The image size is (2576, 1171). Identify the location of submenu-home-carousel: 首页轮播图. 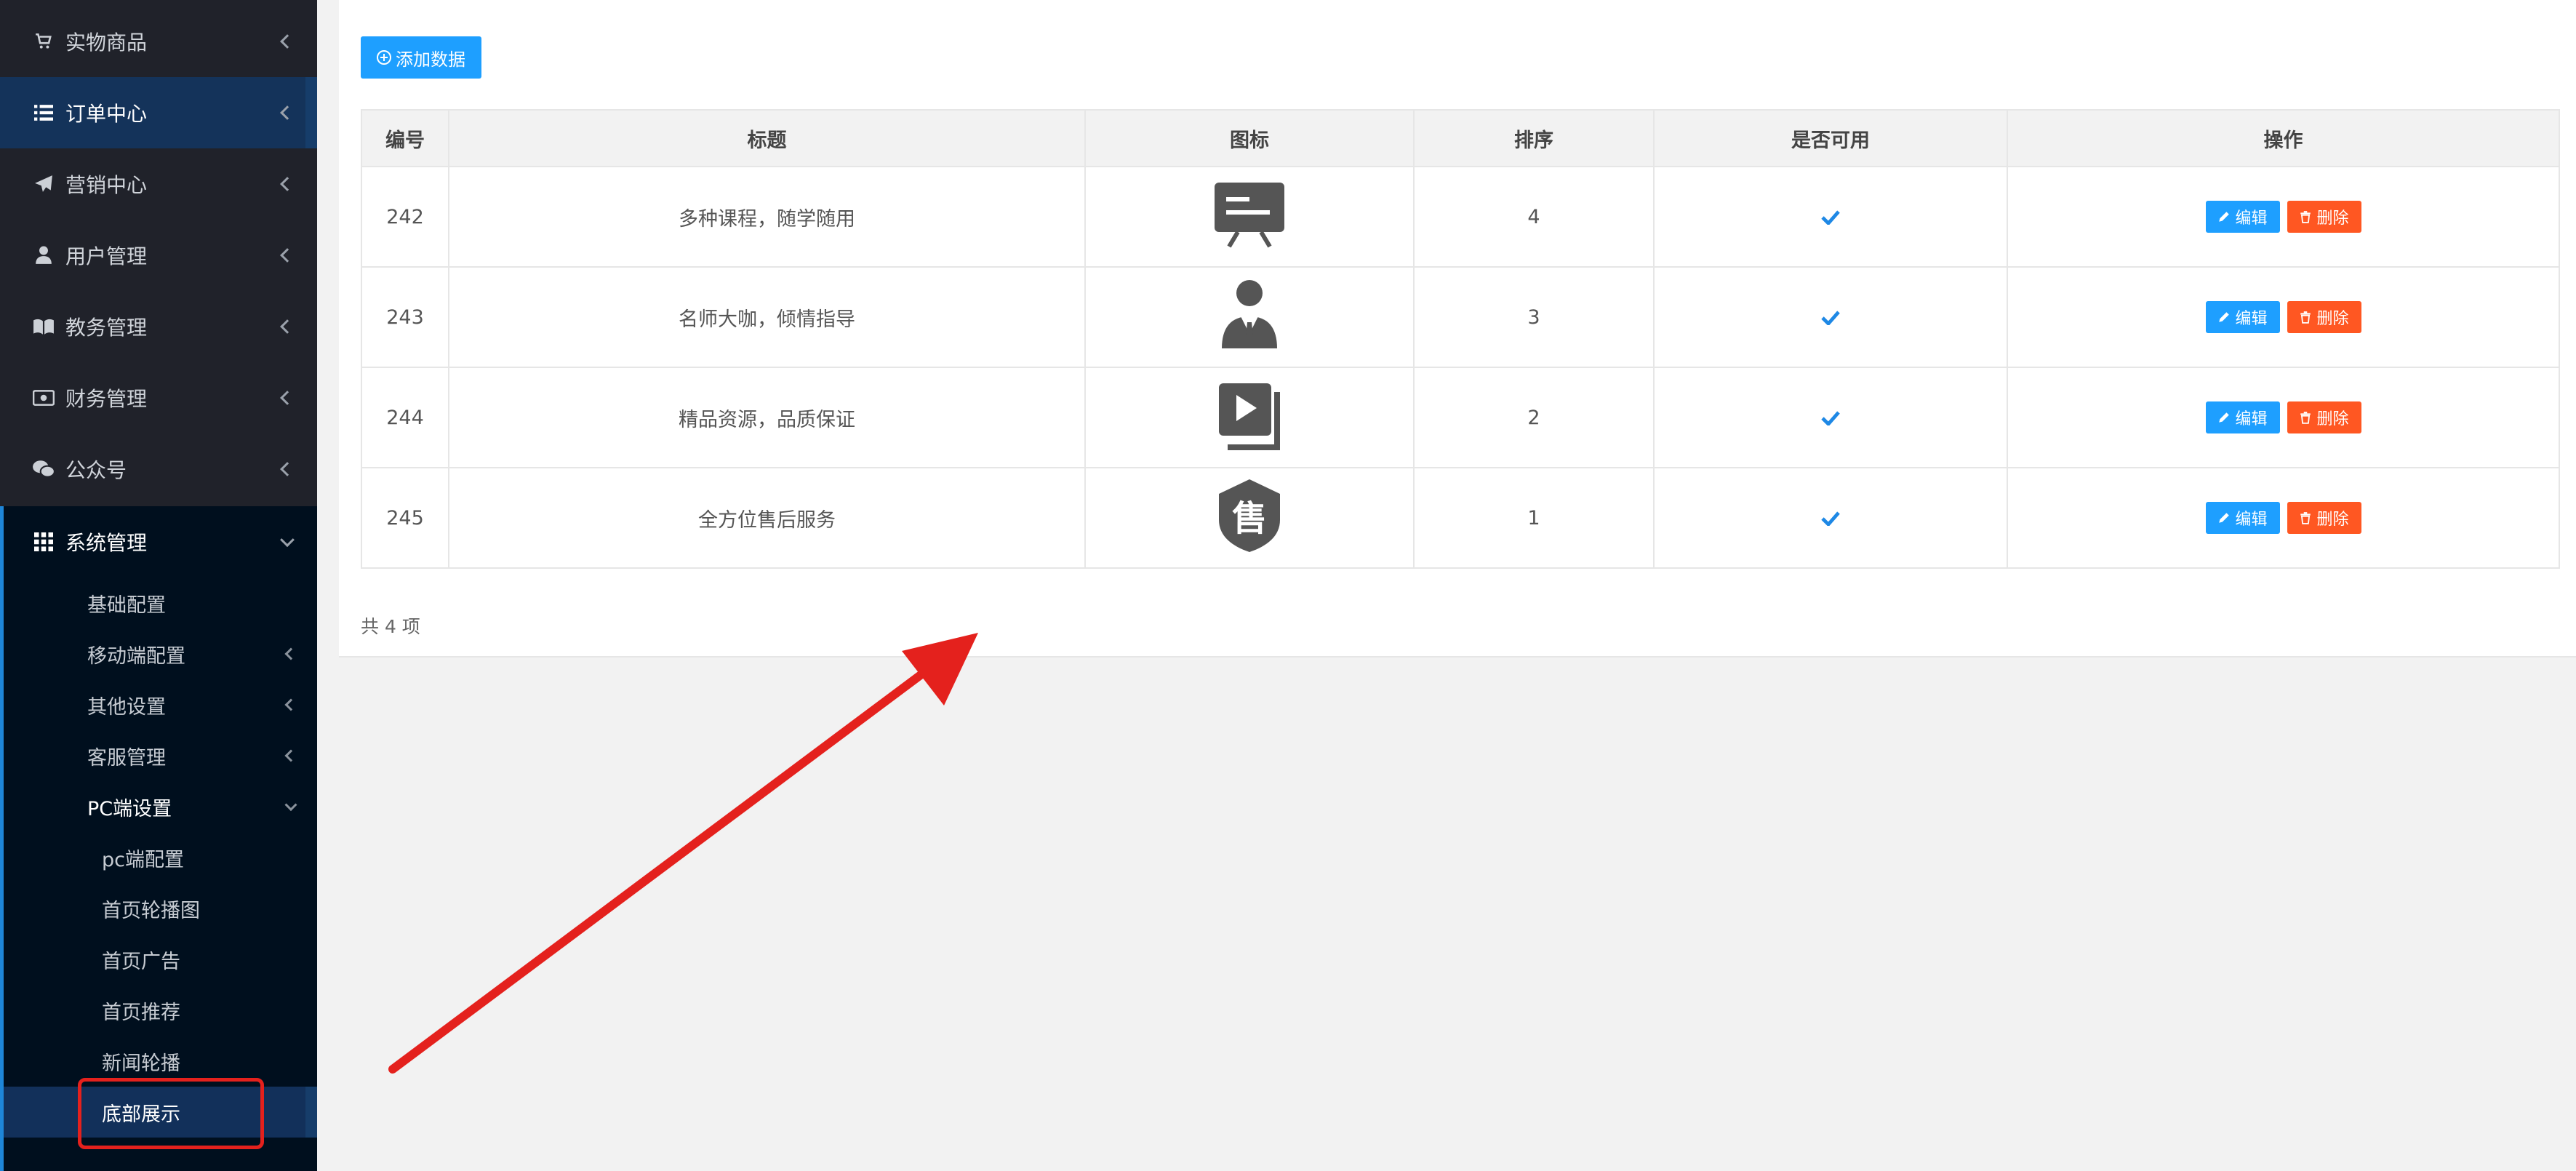
(160, 908).